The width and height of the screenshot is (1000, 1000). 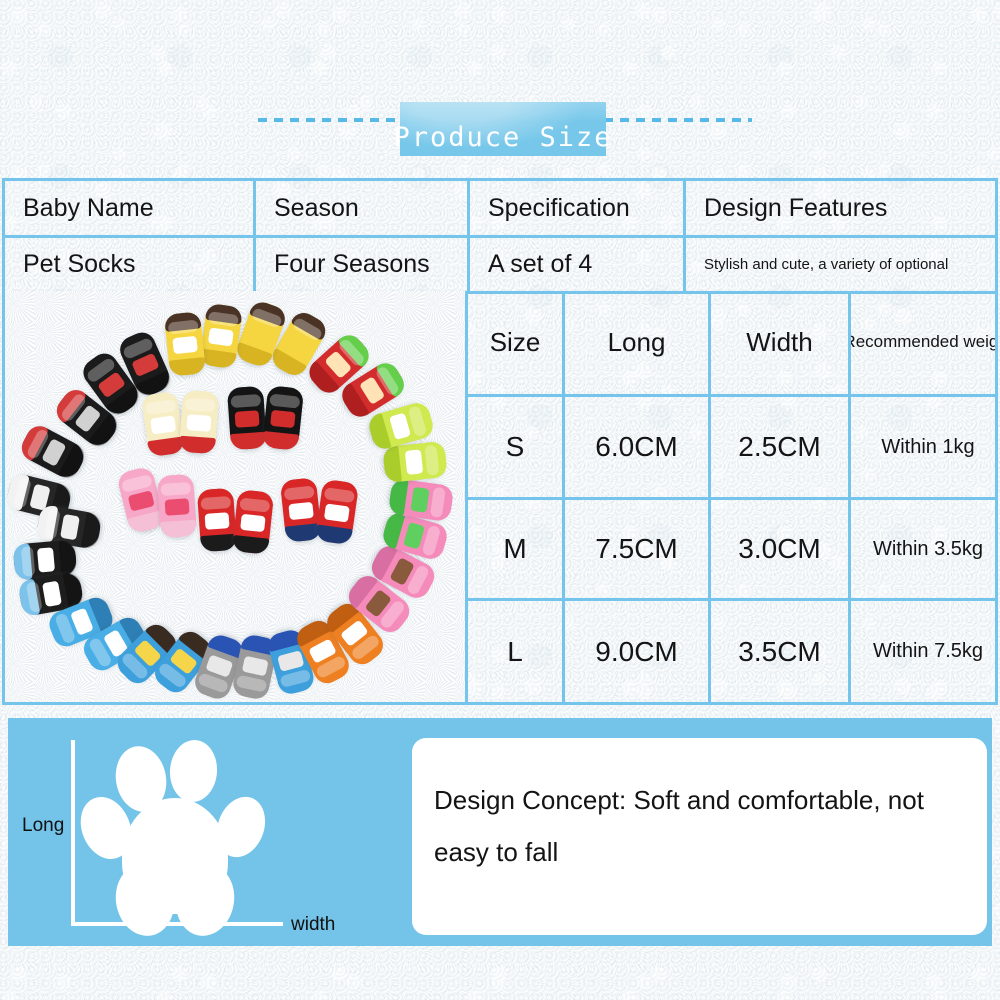 I want to click on info-value-design-features: Stylish and cute, a variety of optional, so click(x=840, y=266).